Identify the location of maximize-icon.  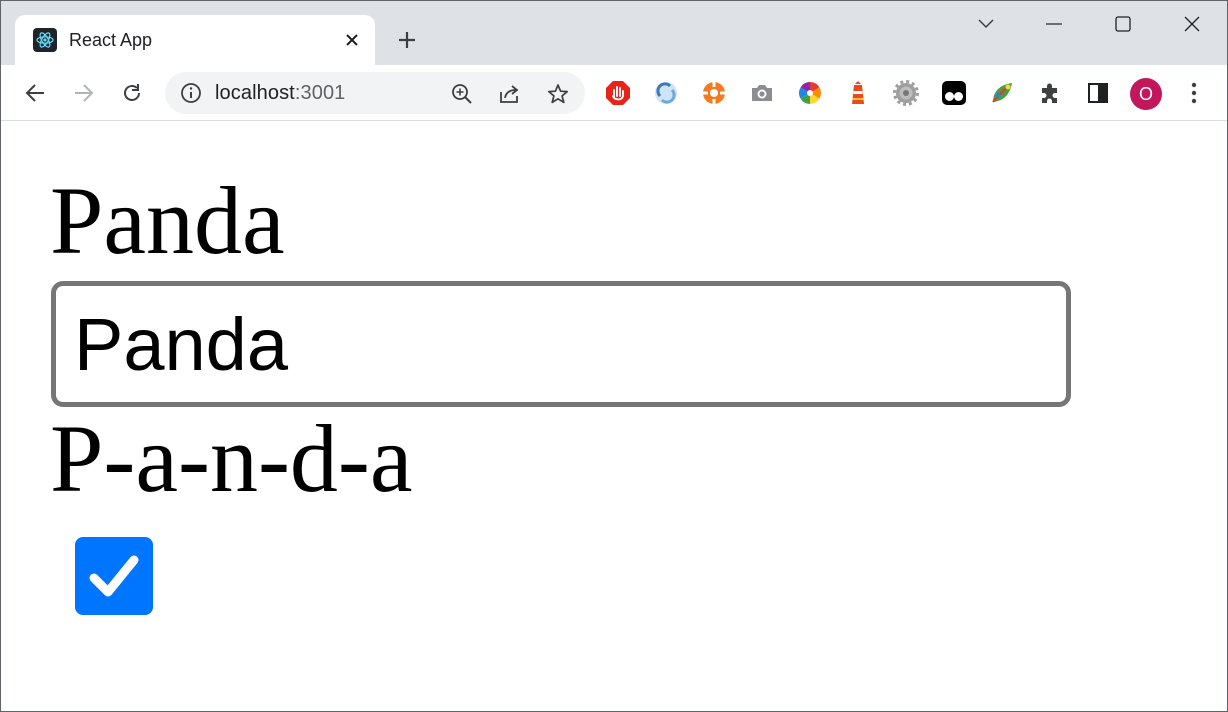
(1123, 24).